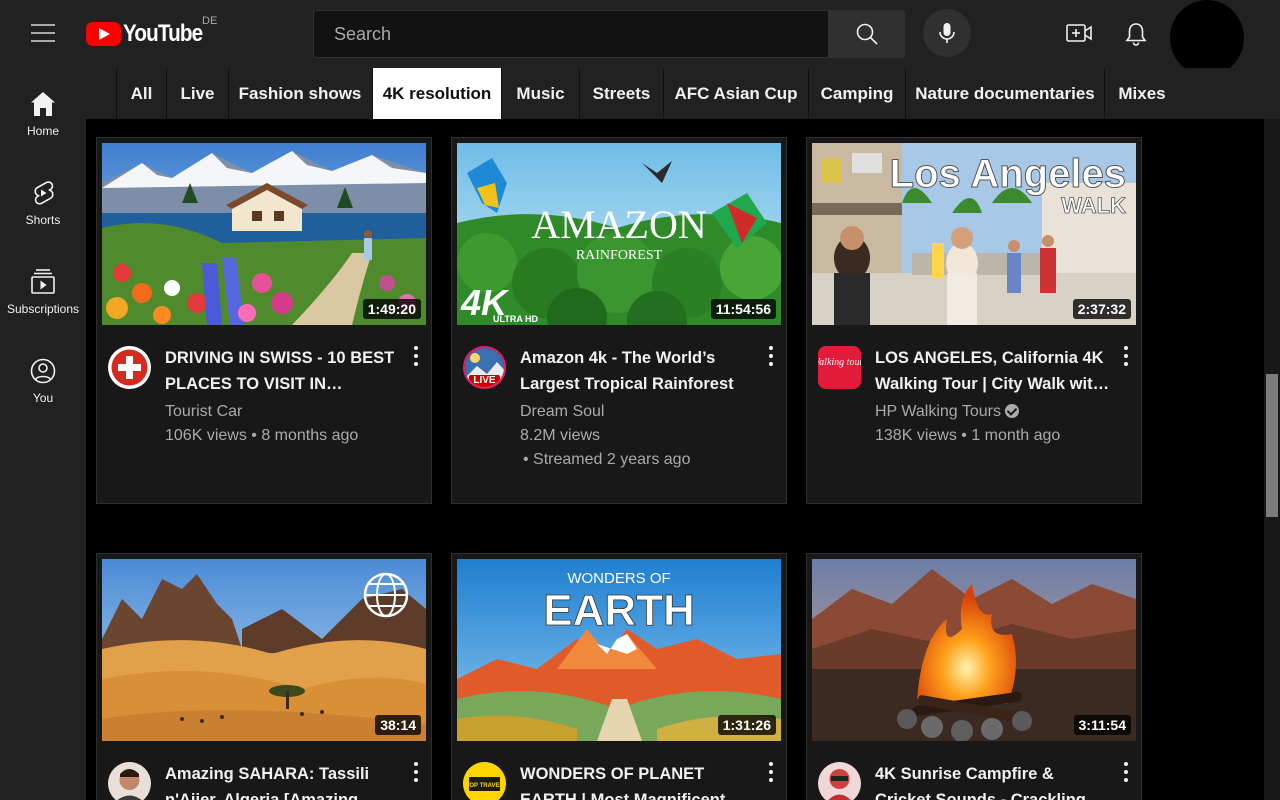 The width and height of the screenshot is (1280, 800). I want to click on search-icon, so click(867, 34).